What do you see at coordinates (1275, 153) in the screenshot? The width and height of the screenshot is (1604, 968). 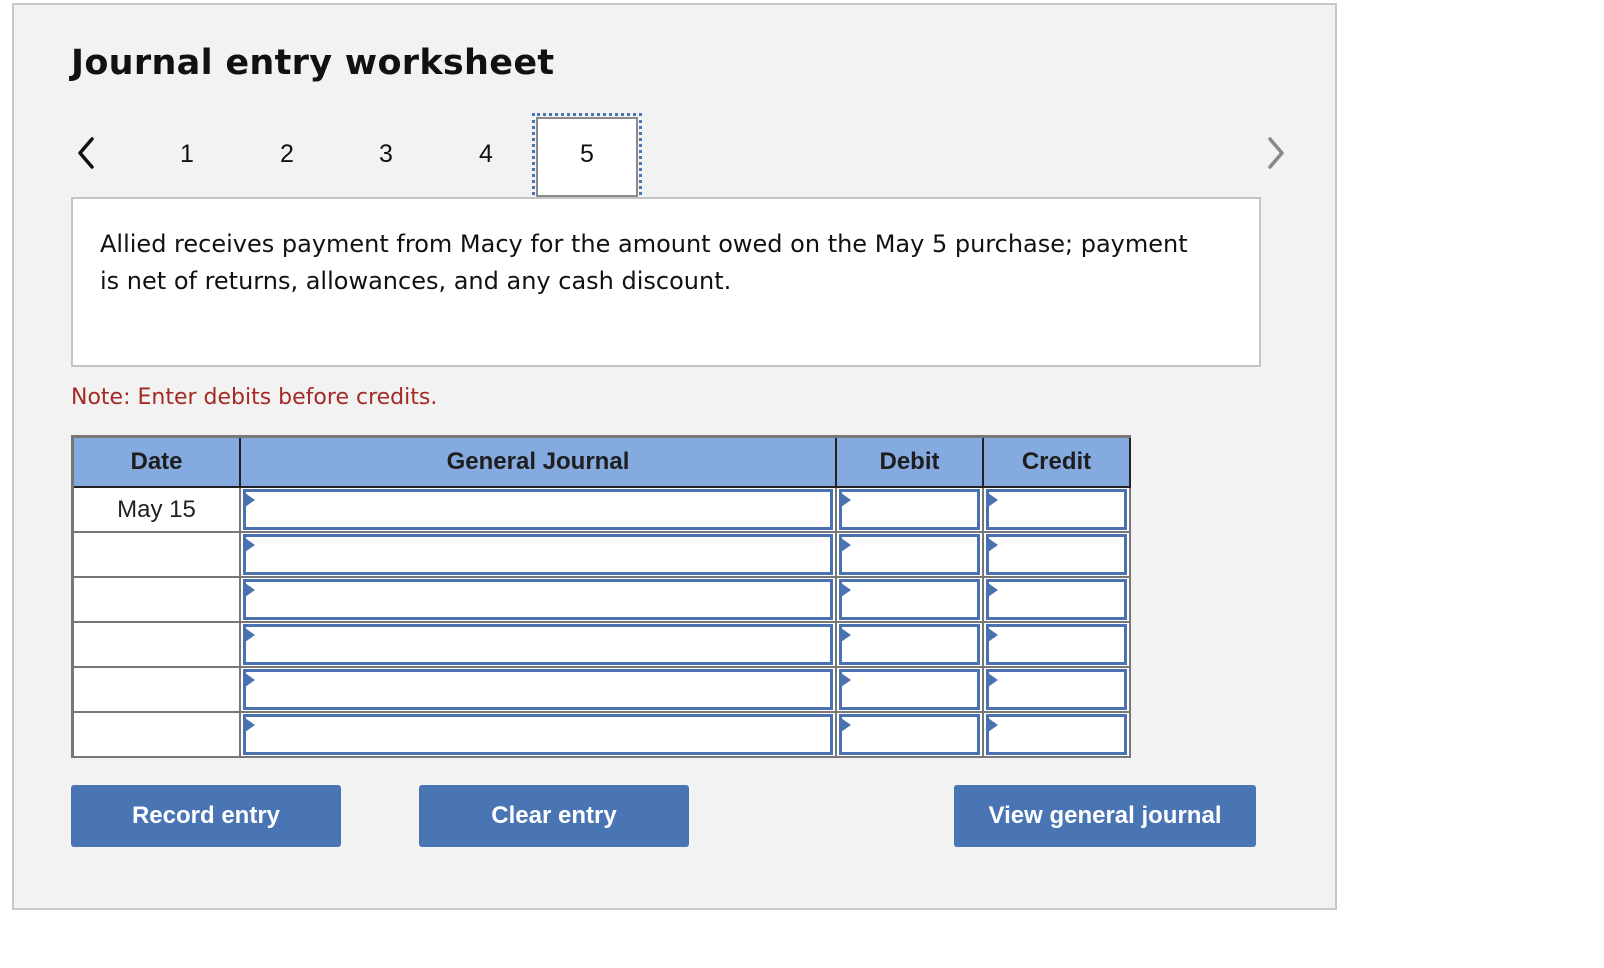 I see `chevron-right-icon` at bounding box center [1275, 153].